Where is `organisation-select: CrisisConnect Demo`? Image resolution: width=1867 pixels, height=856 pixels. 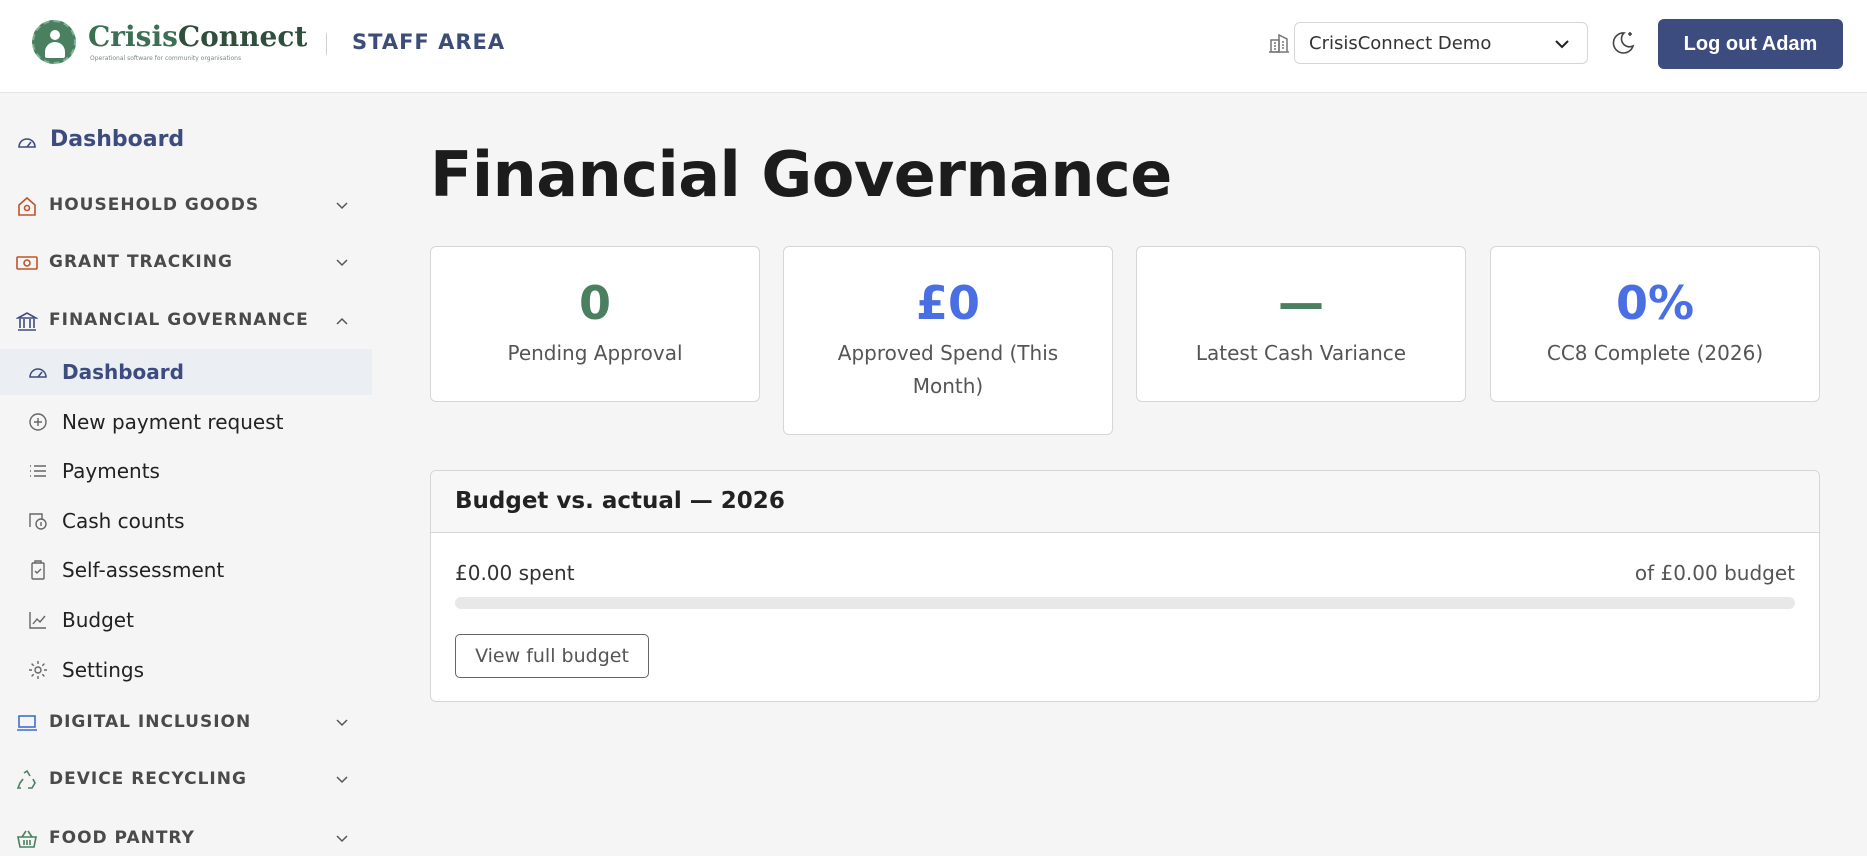
organisation-select: CrisisConnect Demo is located at coordinates (1441, 43).